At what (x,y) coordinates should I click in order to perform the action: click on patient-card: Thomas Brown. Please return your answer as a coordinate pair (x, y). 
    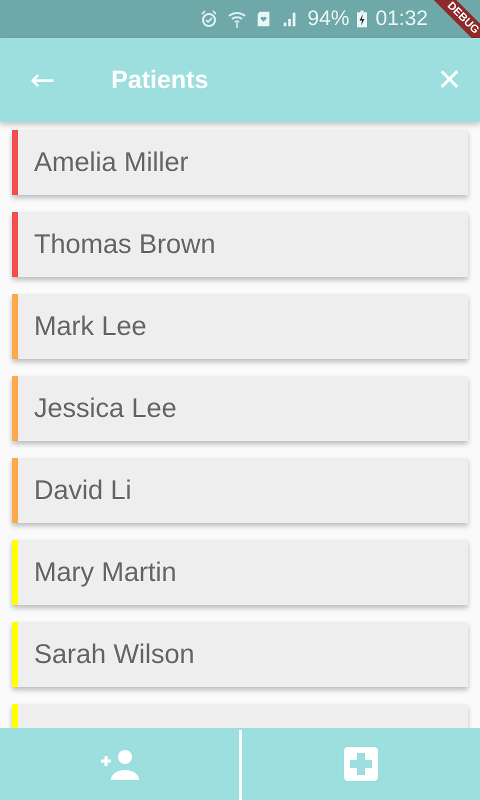
    Looking at the image, I should click on (240, 244).